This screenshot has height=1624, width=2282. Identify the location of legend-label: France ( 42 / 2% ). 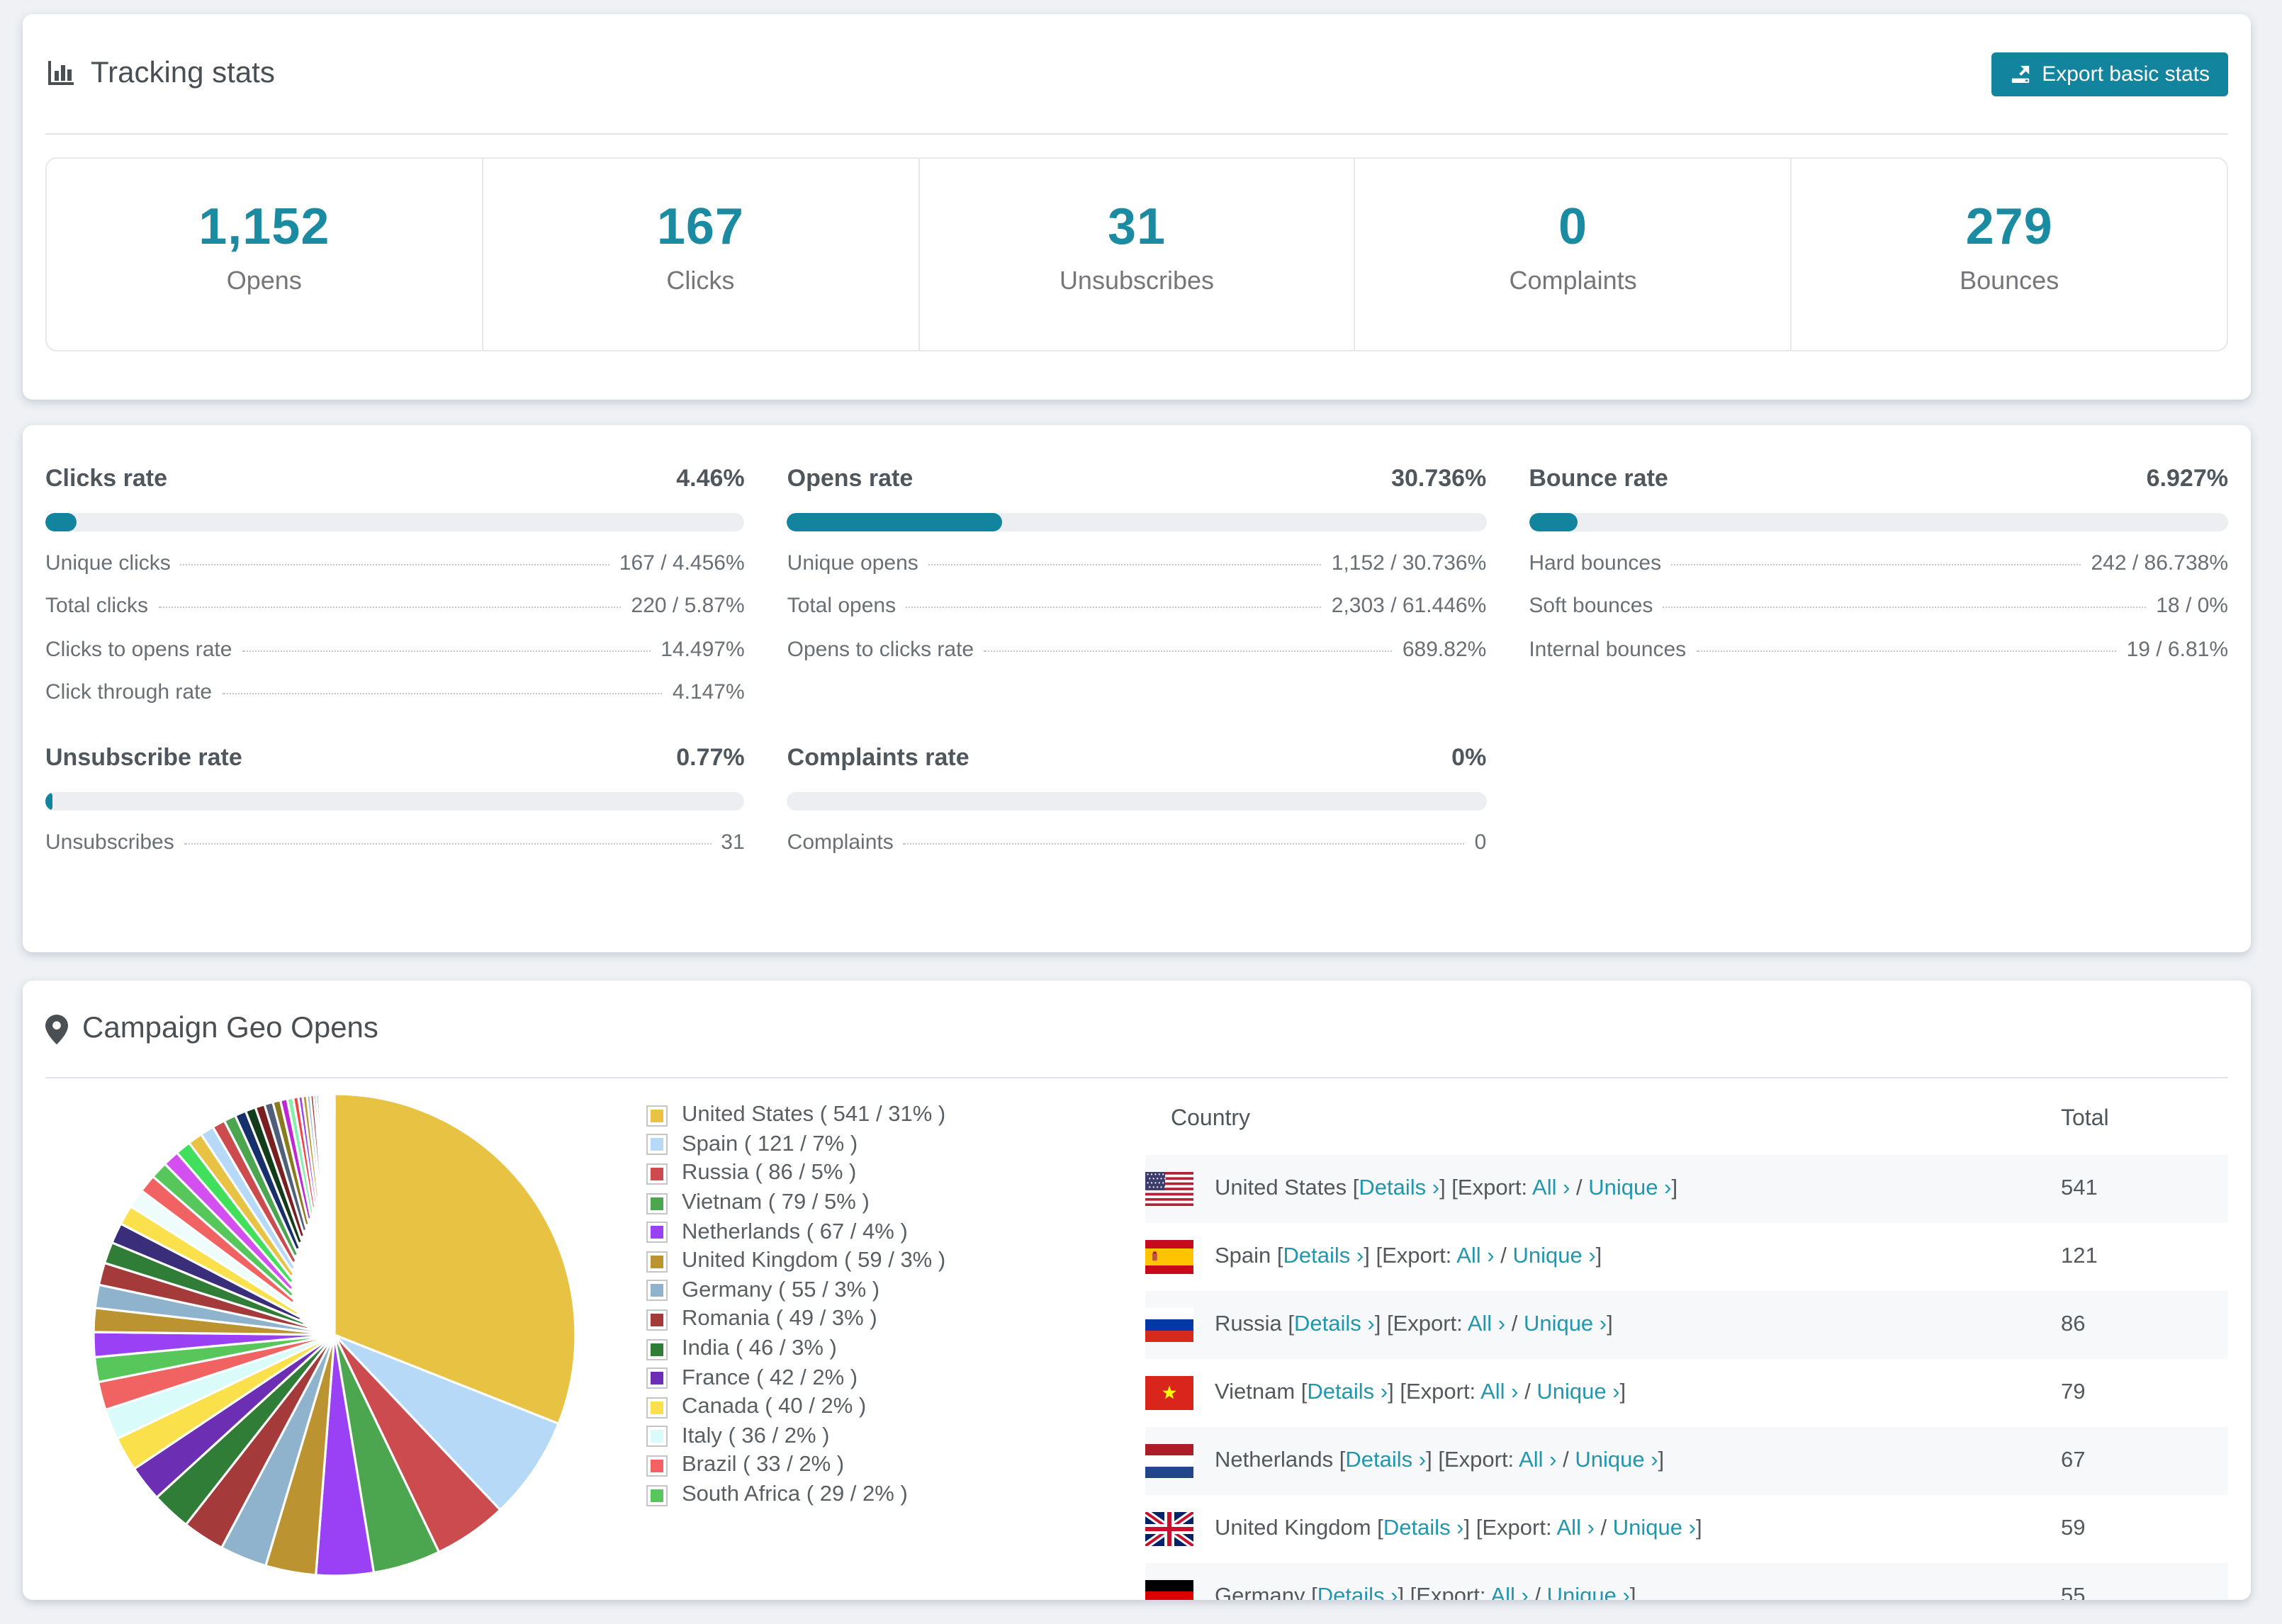
(770, 1378).